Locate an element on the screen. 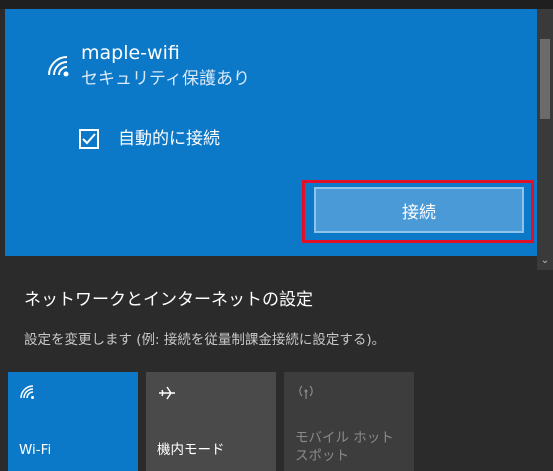 This screenshot has width=553, height=471. top-strip is located at coordinates (276, 4).